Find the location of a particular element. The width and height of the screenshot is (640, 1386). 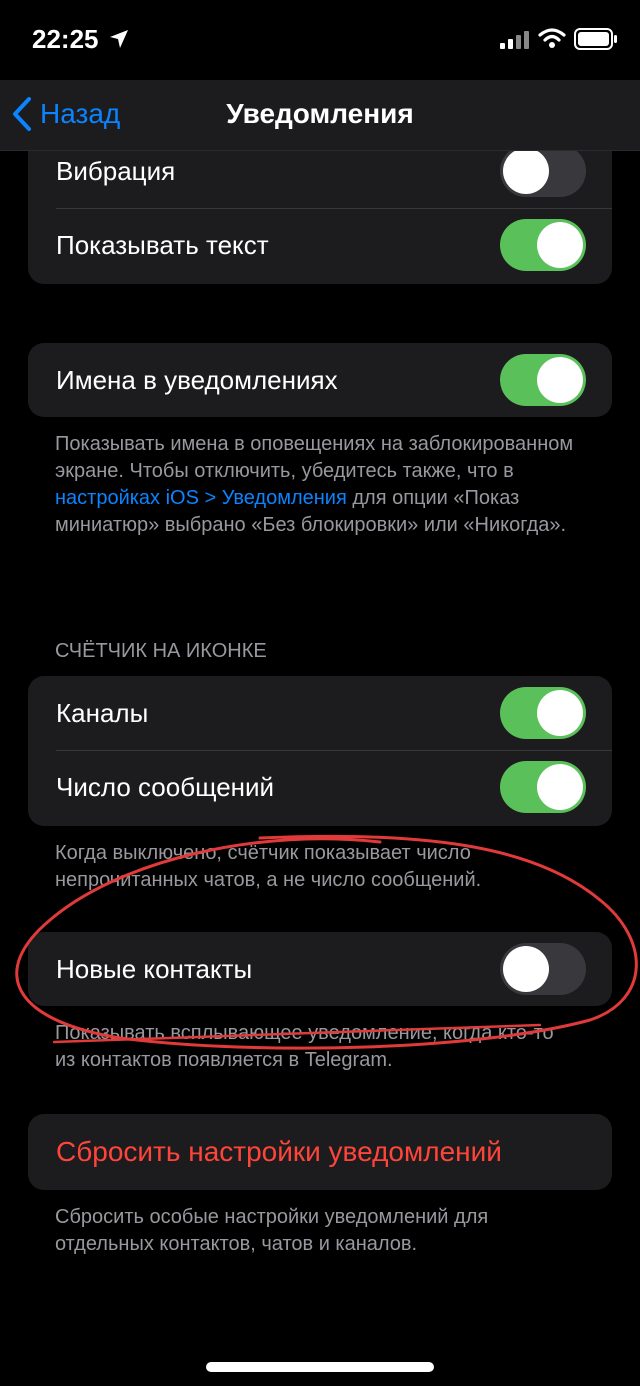

new-contacts-toggle is located at coordinates (543, 969).